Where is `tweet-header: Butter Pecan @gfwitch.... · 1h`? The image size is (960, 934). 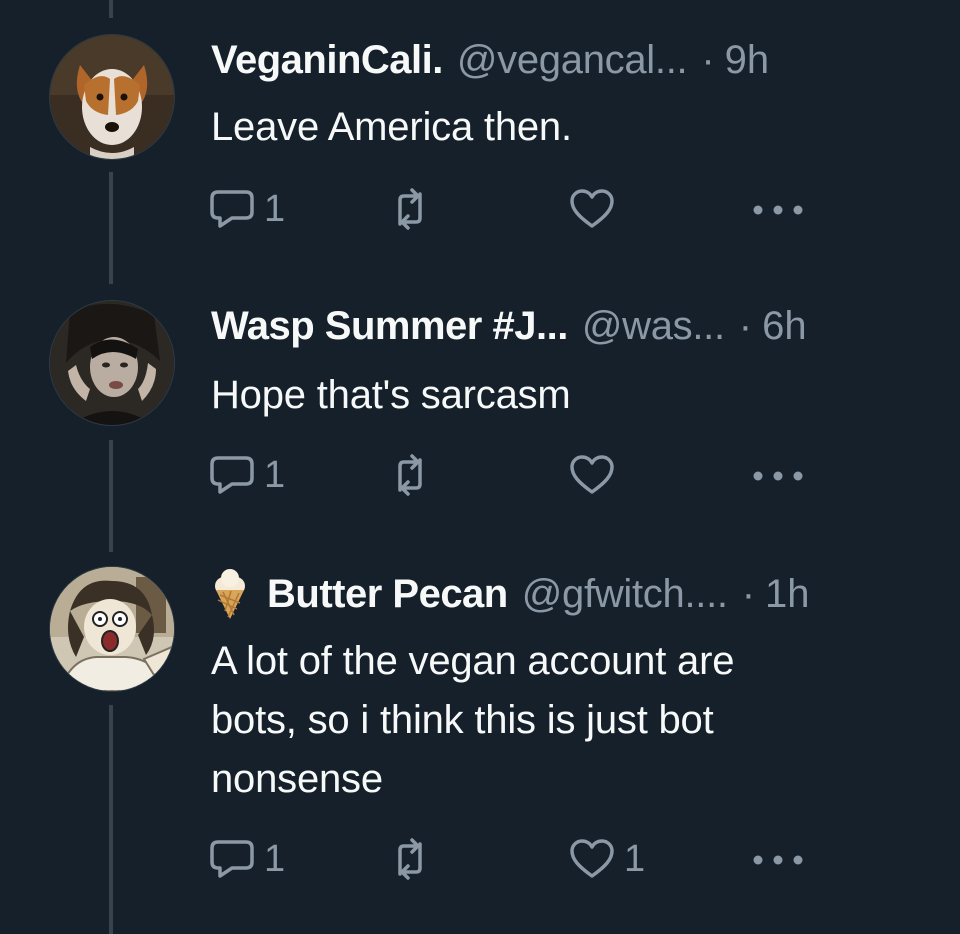 tweet-header: Butter Pecan @gfwitch.... · 1h is located at coordinates (561, 594).